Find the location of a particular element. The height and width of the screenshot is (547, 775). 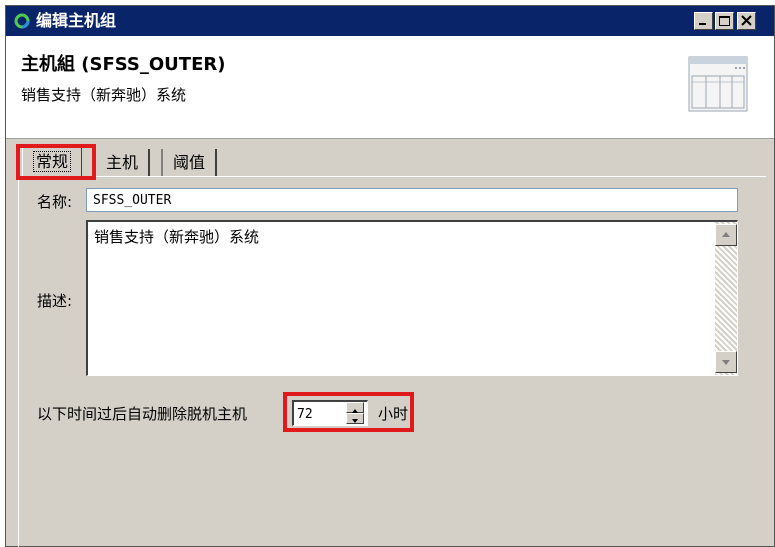

tab-hosts-label: 主机 is located at coordinates (122, 162).